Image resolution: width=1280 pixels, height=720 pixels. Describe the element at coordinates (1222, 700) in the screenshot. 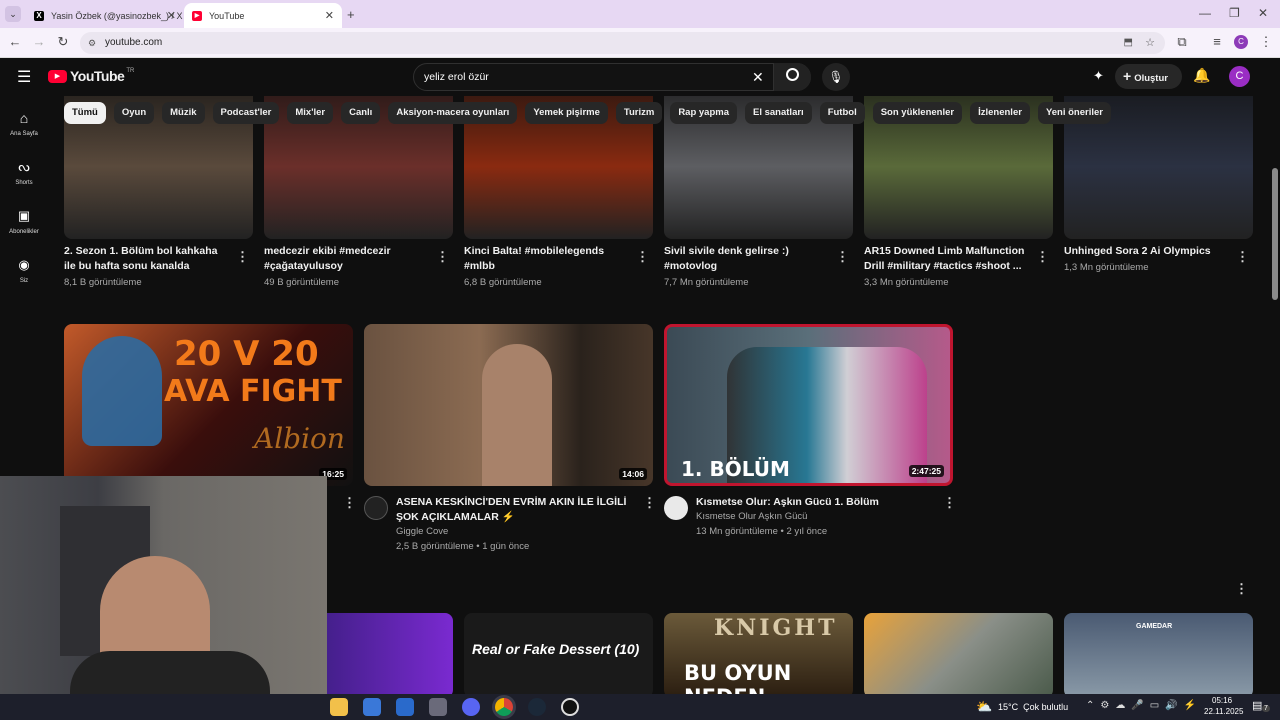

I see `clock-time: 05:16` at that location.